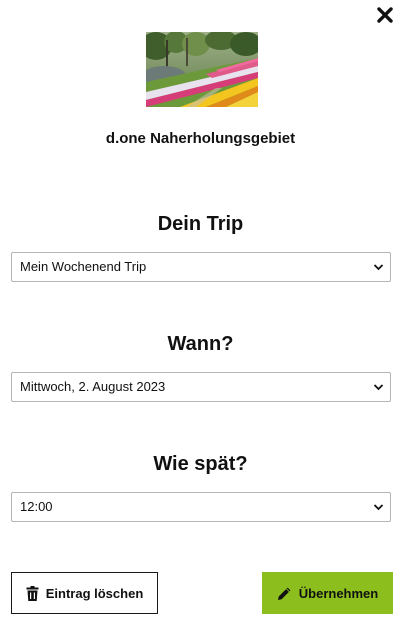  I want to click on delete-entry-button: Eintrag löschen, so click(84, 593).